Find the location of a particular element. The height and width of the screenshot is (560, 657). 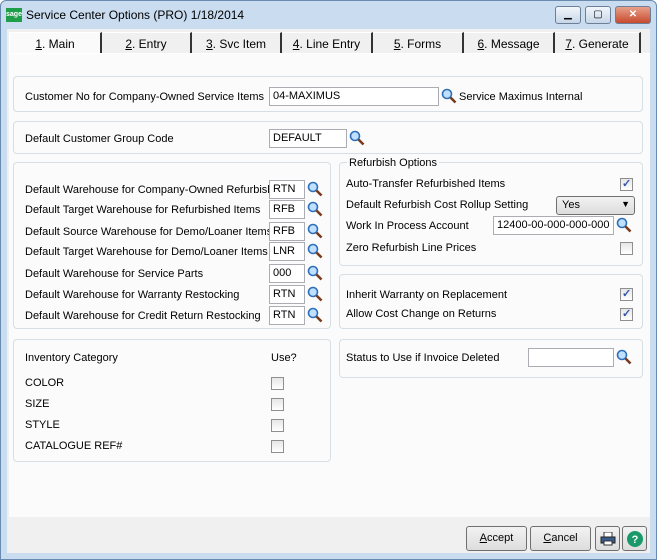

tab-3: 3. Svc Item Entry is located at coordinates (237, 52).